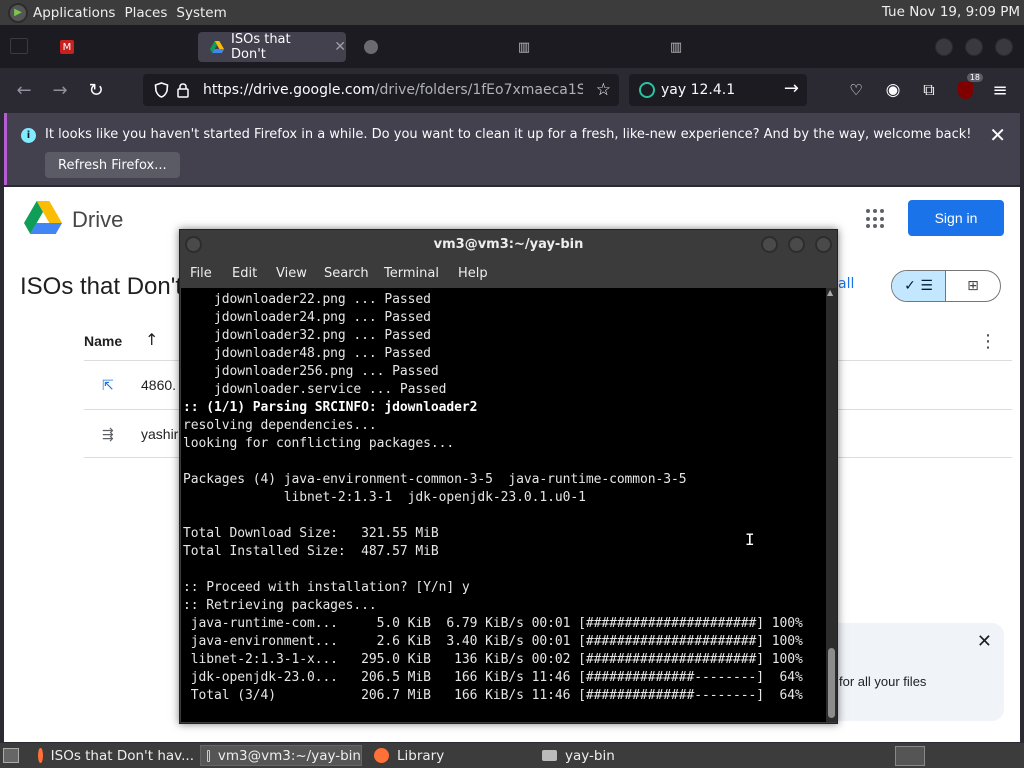 The height and width of the screenshot is (768, 1024). I want to click on bookmark-star-icon: ☆, so click(603, 90).